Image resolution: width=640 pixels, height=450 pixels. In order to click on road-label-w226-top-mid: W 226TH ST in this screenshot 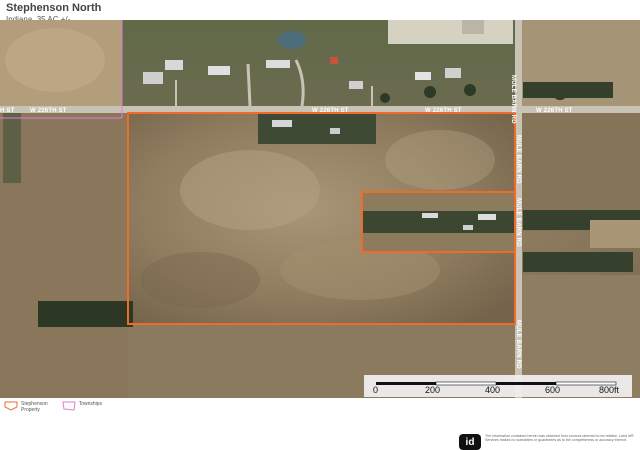, I will do `click(330, 111)`.